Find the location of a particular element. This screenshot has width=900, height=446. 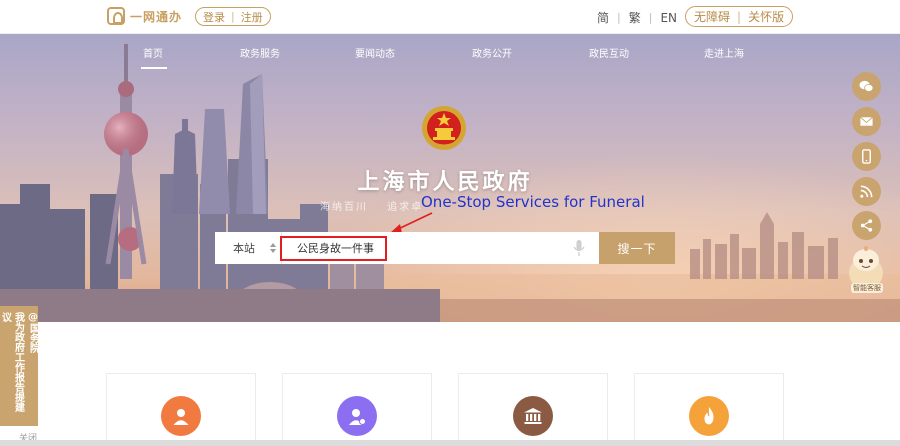

auth-links: 登录 | 注册 is located at coordinates (233, 16).